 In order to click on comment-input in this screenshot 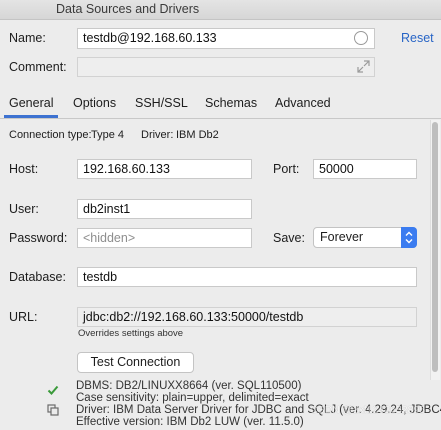, I will do `click(226, 67)`.